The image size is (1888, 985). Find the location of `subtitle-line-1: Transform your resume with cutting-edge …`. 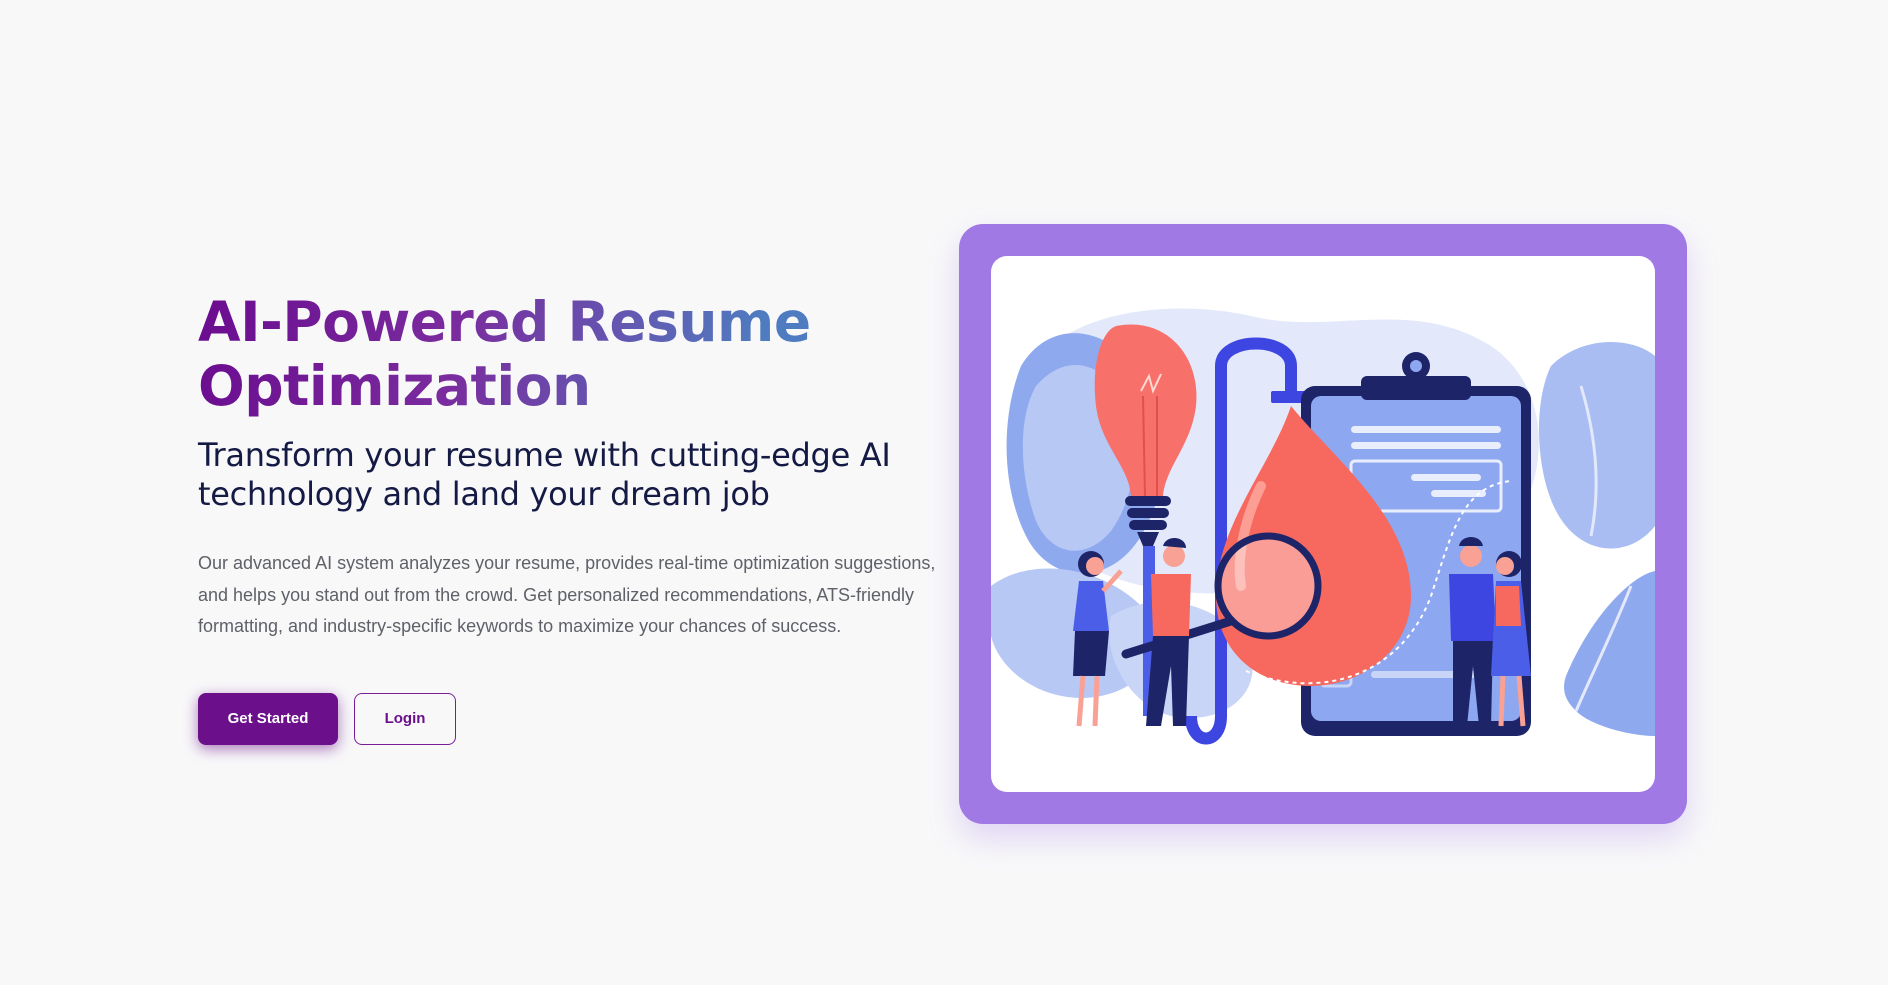

subtitle-line-1: Transform your resume with cutting-edge … is located at coordinates (544, 455).